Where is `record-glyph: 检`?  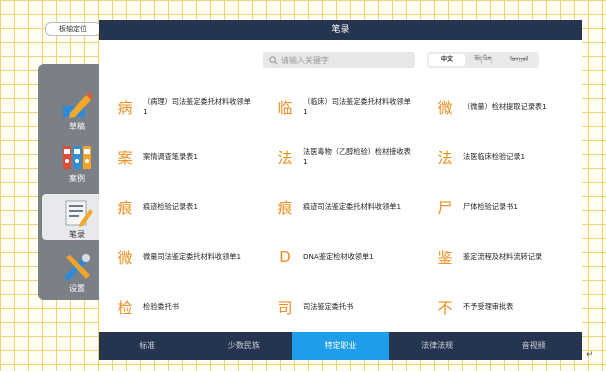
record-glyph: 检 is located at coordinates (125, 307).